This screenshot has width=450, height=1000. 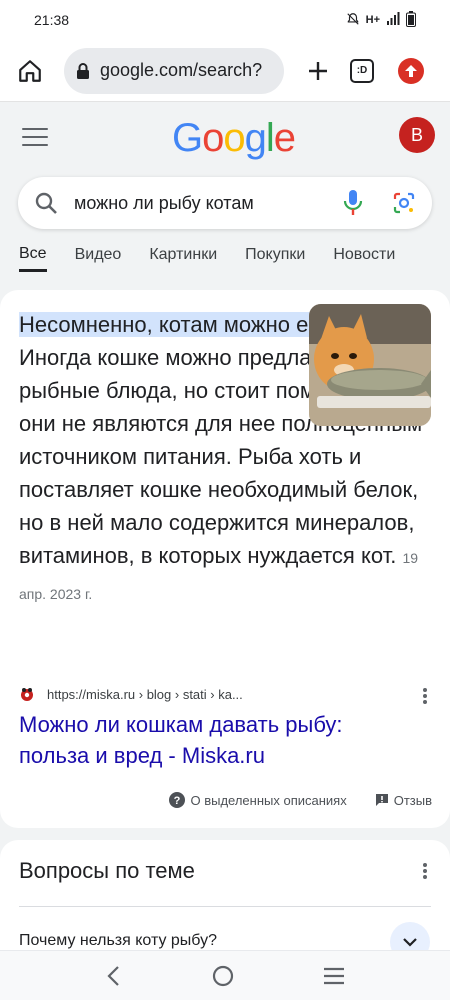 I want to click on tab-switcher-label: :D, so click(x=362, y=70).